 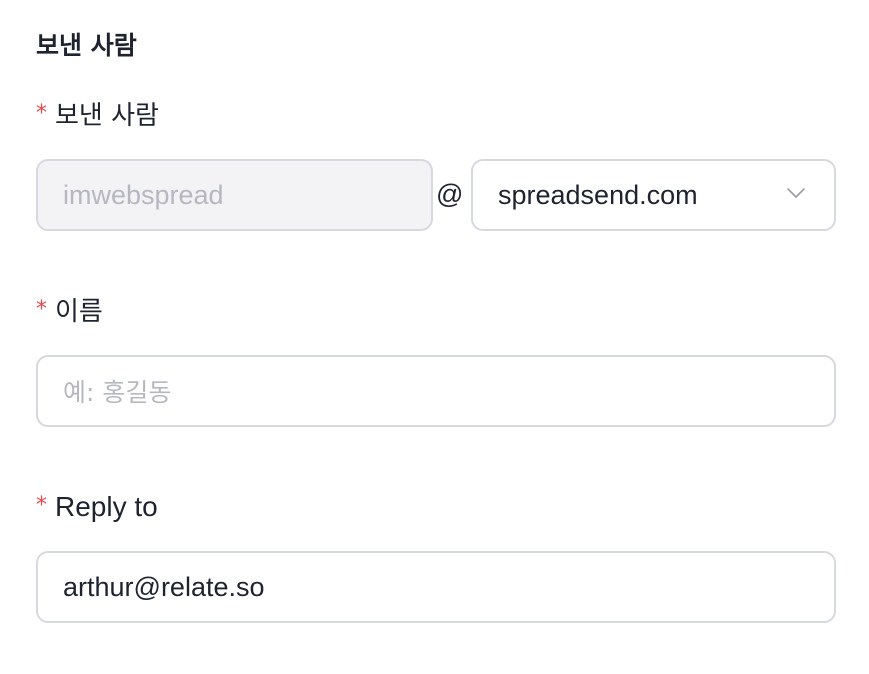 What do you see at coordinates (117, 392) in the screenshot?
I see `name-placeholder: 예: 홍길동` at bounding box center [117, 392].